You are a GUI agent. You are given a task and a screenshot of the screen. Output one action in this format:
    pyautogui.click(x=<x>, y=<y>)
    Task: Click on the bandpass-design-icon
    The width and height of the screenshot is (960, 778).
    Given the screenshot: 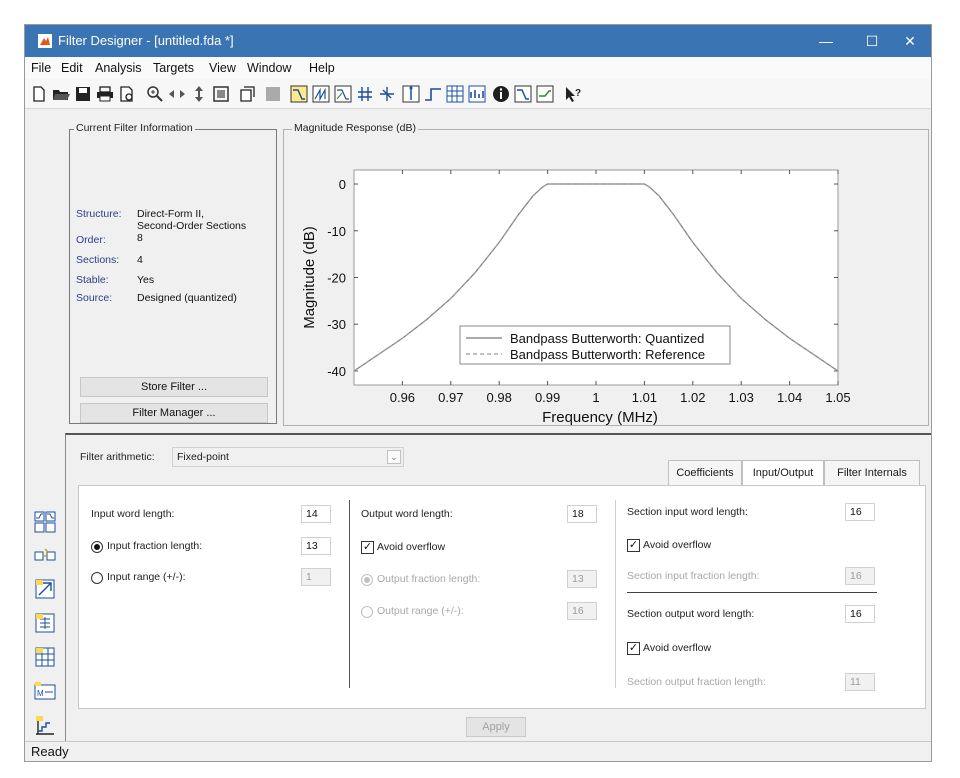 What is the action you would take?
    pyautogui.click(x=45, y=522)
    